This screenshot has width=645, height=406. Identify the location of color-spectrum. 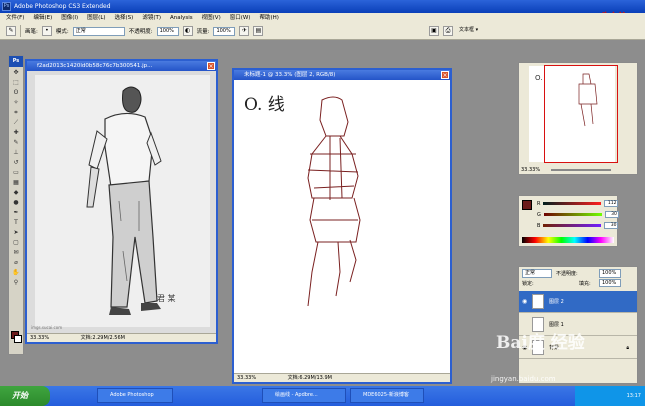
(568, 240).